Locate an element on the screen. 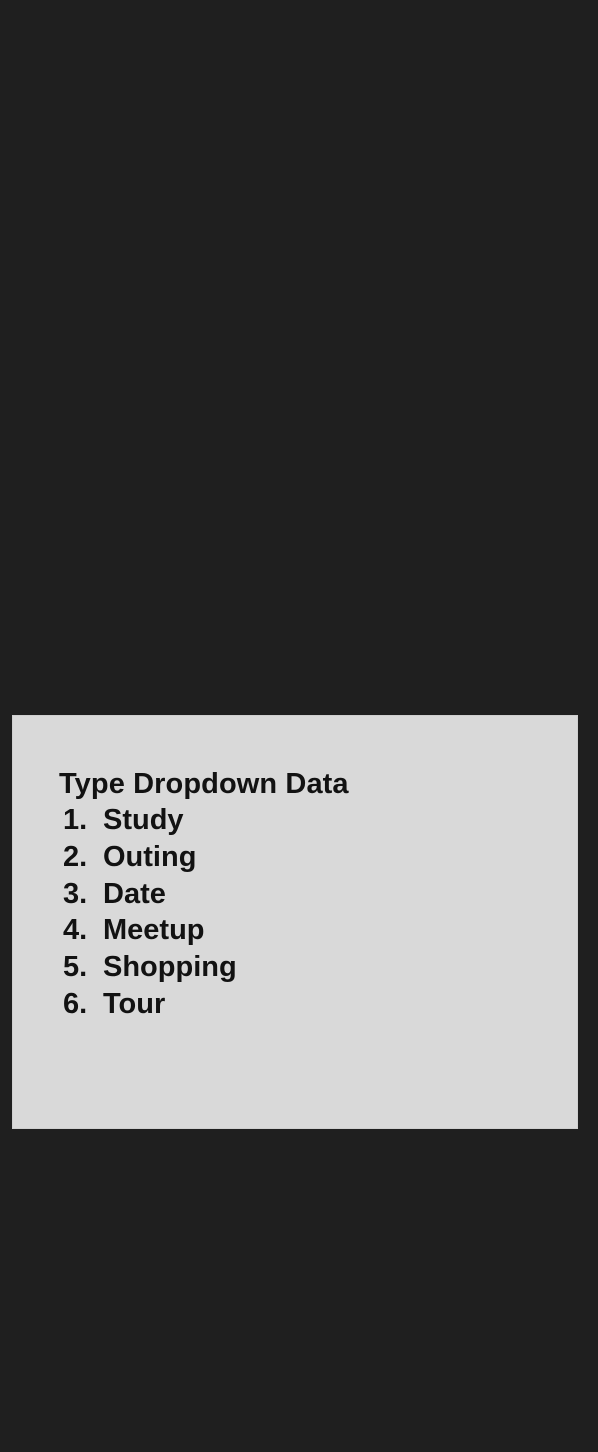  list-item: 5. Shopping is located at coordinates (150, 967).